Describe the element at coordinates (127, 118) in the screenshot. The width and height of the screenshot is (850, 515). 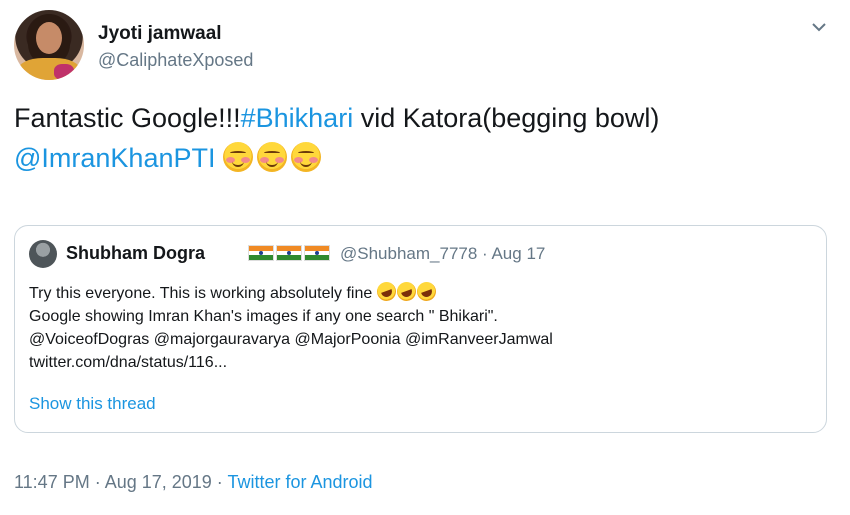
I see `tweet-text-intro: Fantastic Google!!!` at that location.